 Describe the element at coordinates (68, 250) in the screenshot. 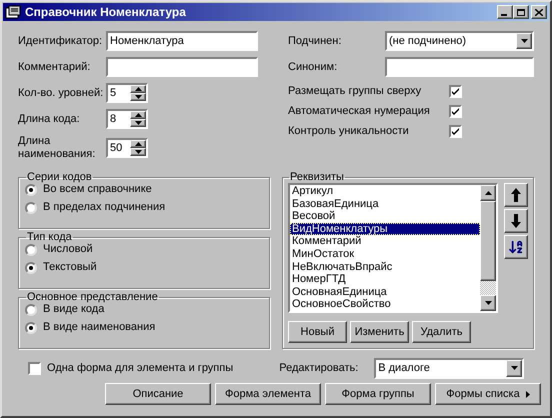

I see `radio-label: Числовой` at that location.